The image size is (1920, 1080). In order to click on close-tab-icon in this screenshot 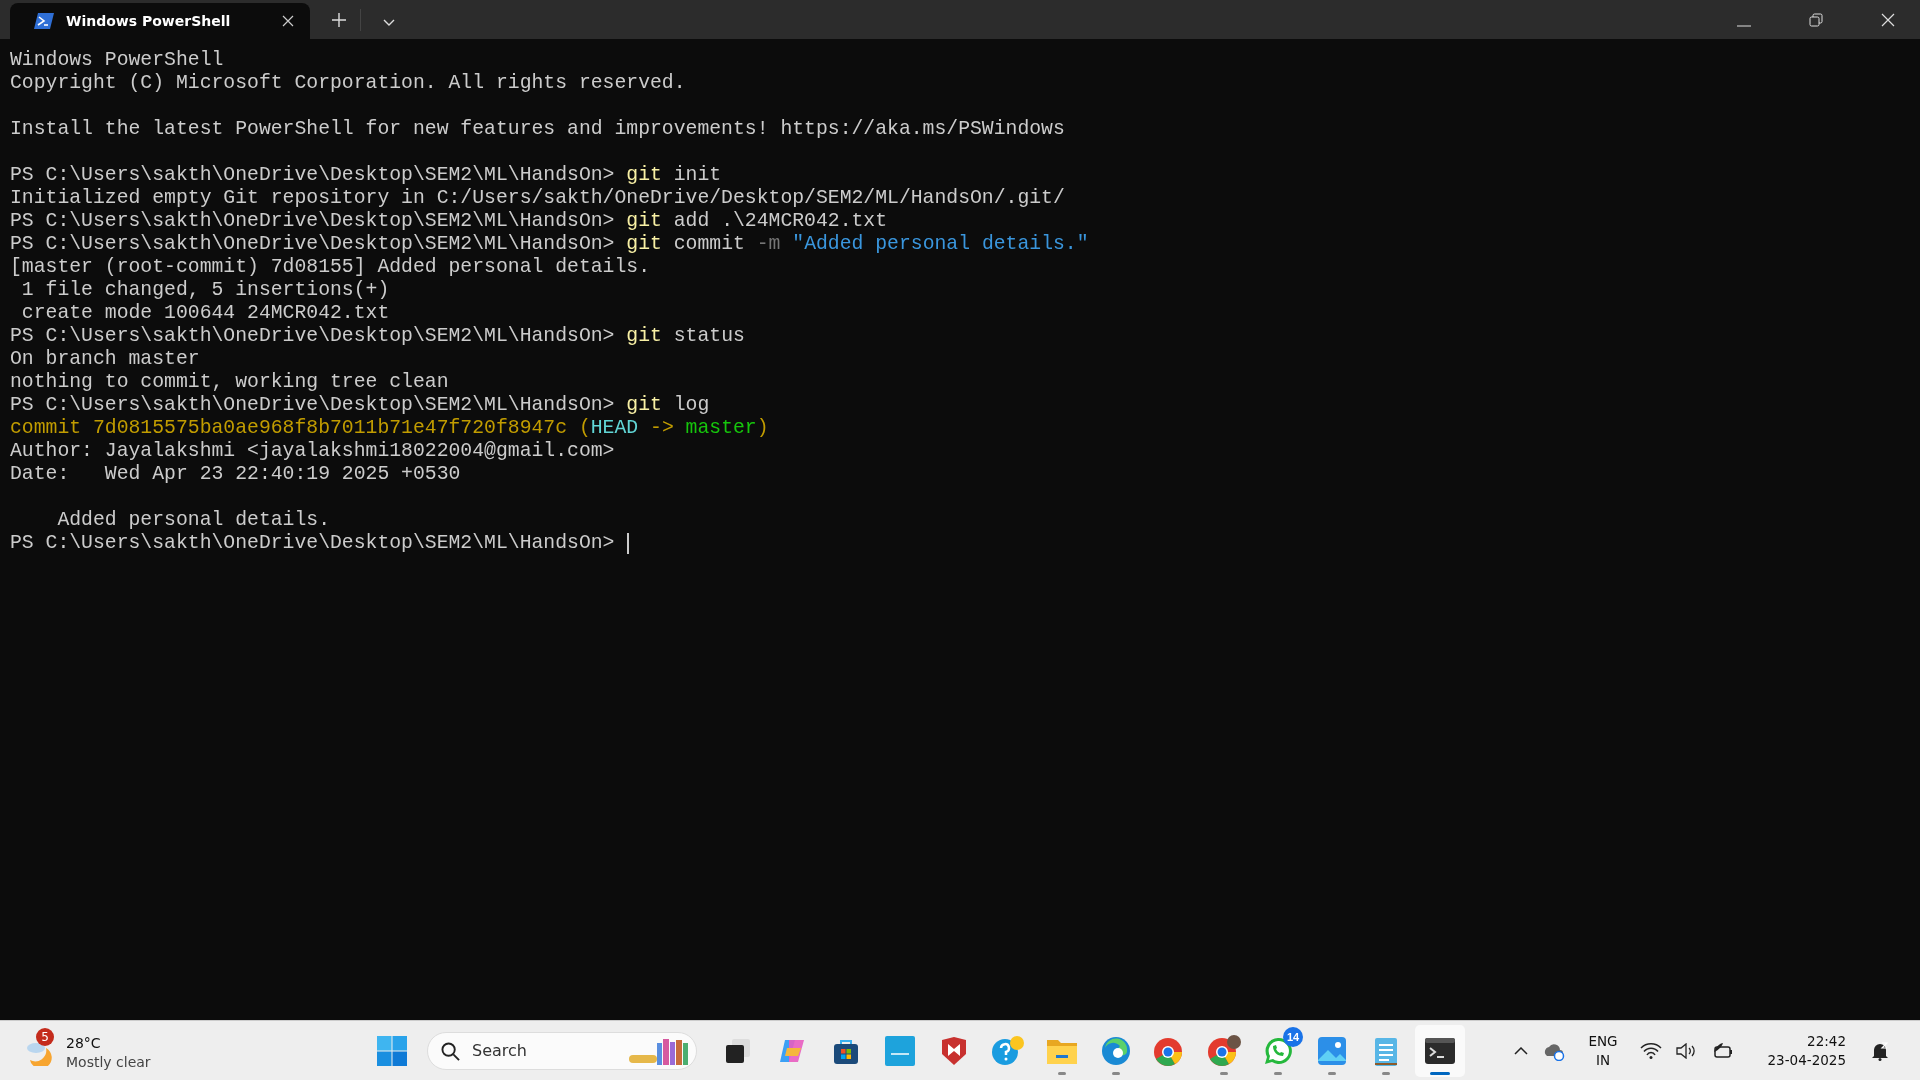, I will do `click(288, 21)`.